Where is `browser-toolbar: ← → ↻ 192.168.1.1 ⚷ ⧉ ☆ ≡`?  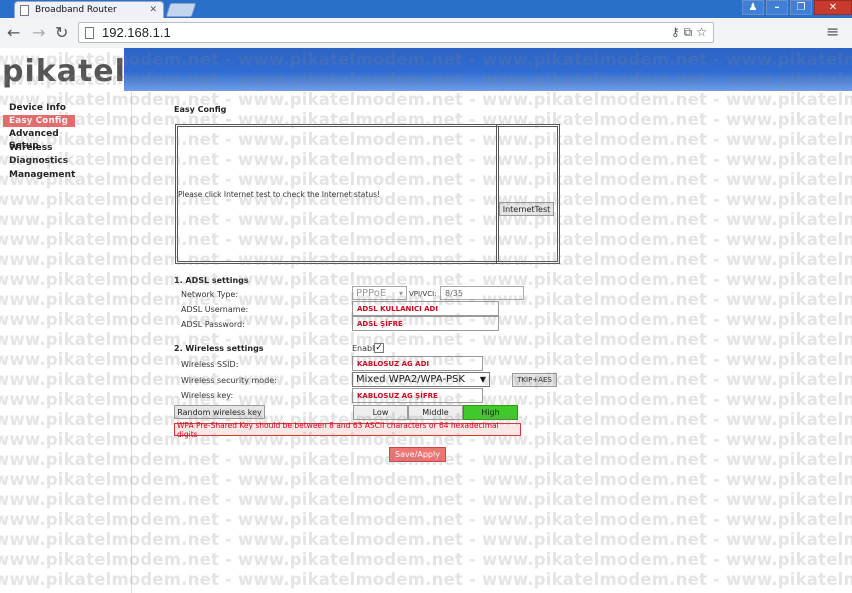 browser-toolbar: ← → ↻ 192.168.1.1 ⚷ ⧉ ☆ ≡ is located at coordinates (426, 33).